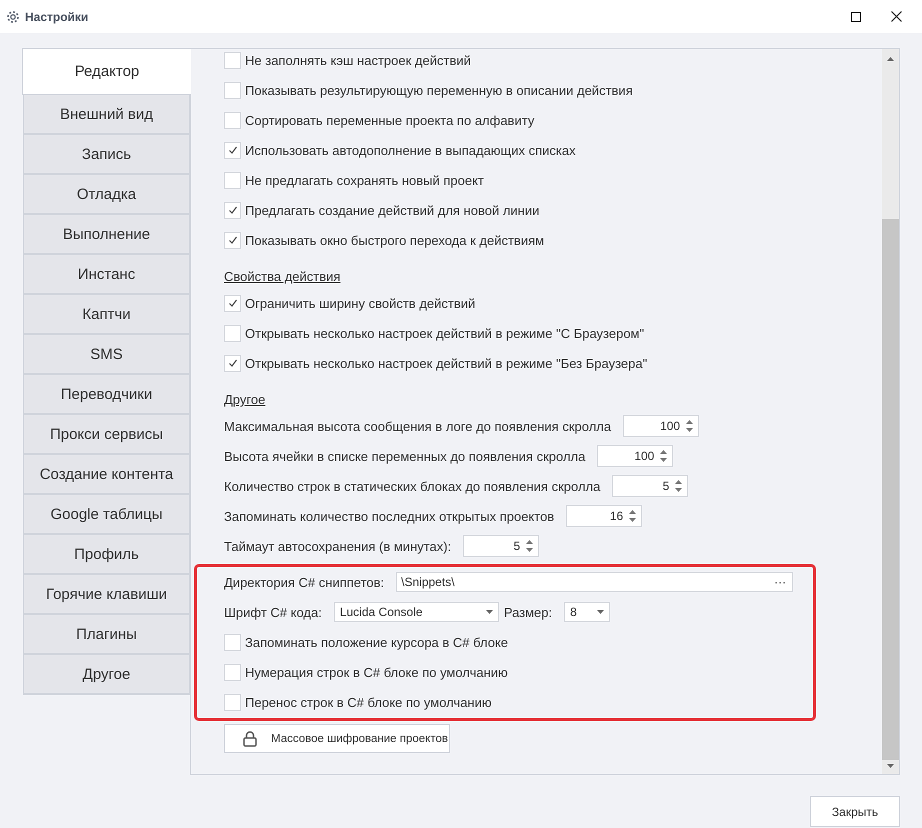 Image resolution: width=922 pixels, height=828 pixels. Describe the element at coordinates (304, 582) in the screenshot. I see `field-label: Директория C# сниппетов:` at that location.